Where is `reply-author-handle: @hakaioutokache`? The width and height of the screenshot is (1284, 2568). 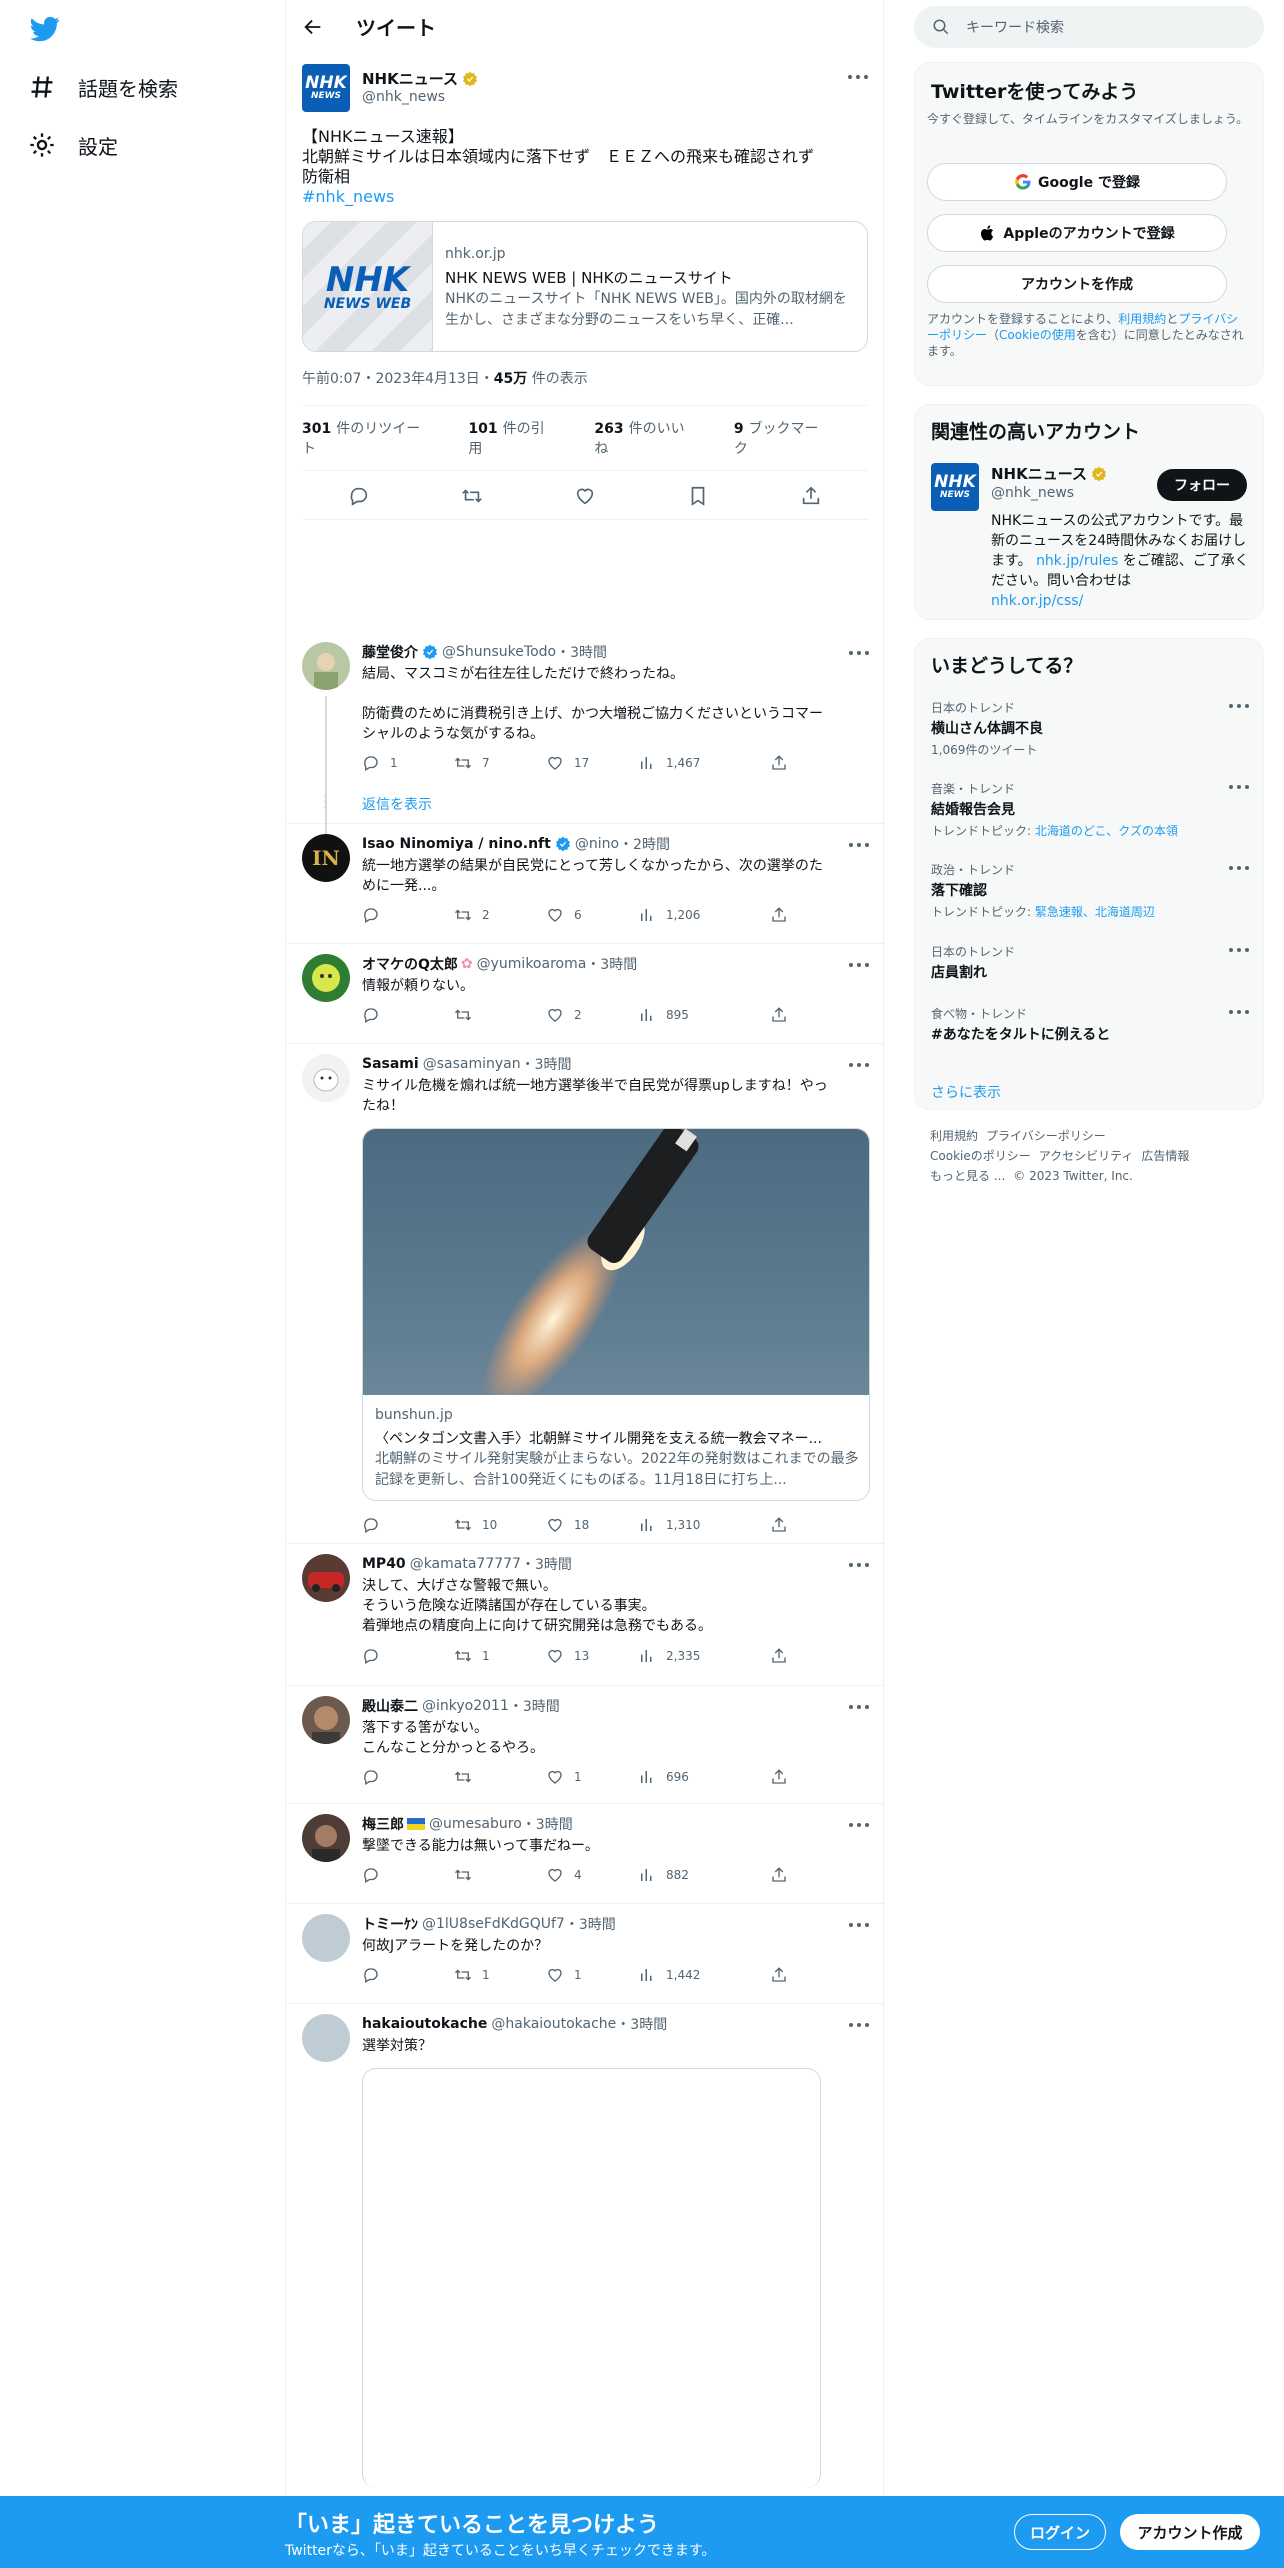
reply-author-handle: @hakaioutokache is located at coordinates (553, 2024).